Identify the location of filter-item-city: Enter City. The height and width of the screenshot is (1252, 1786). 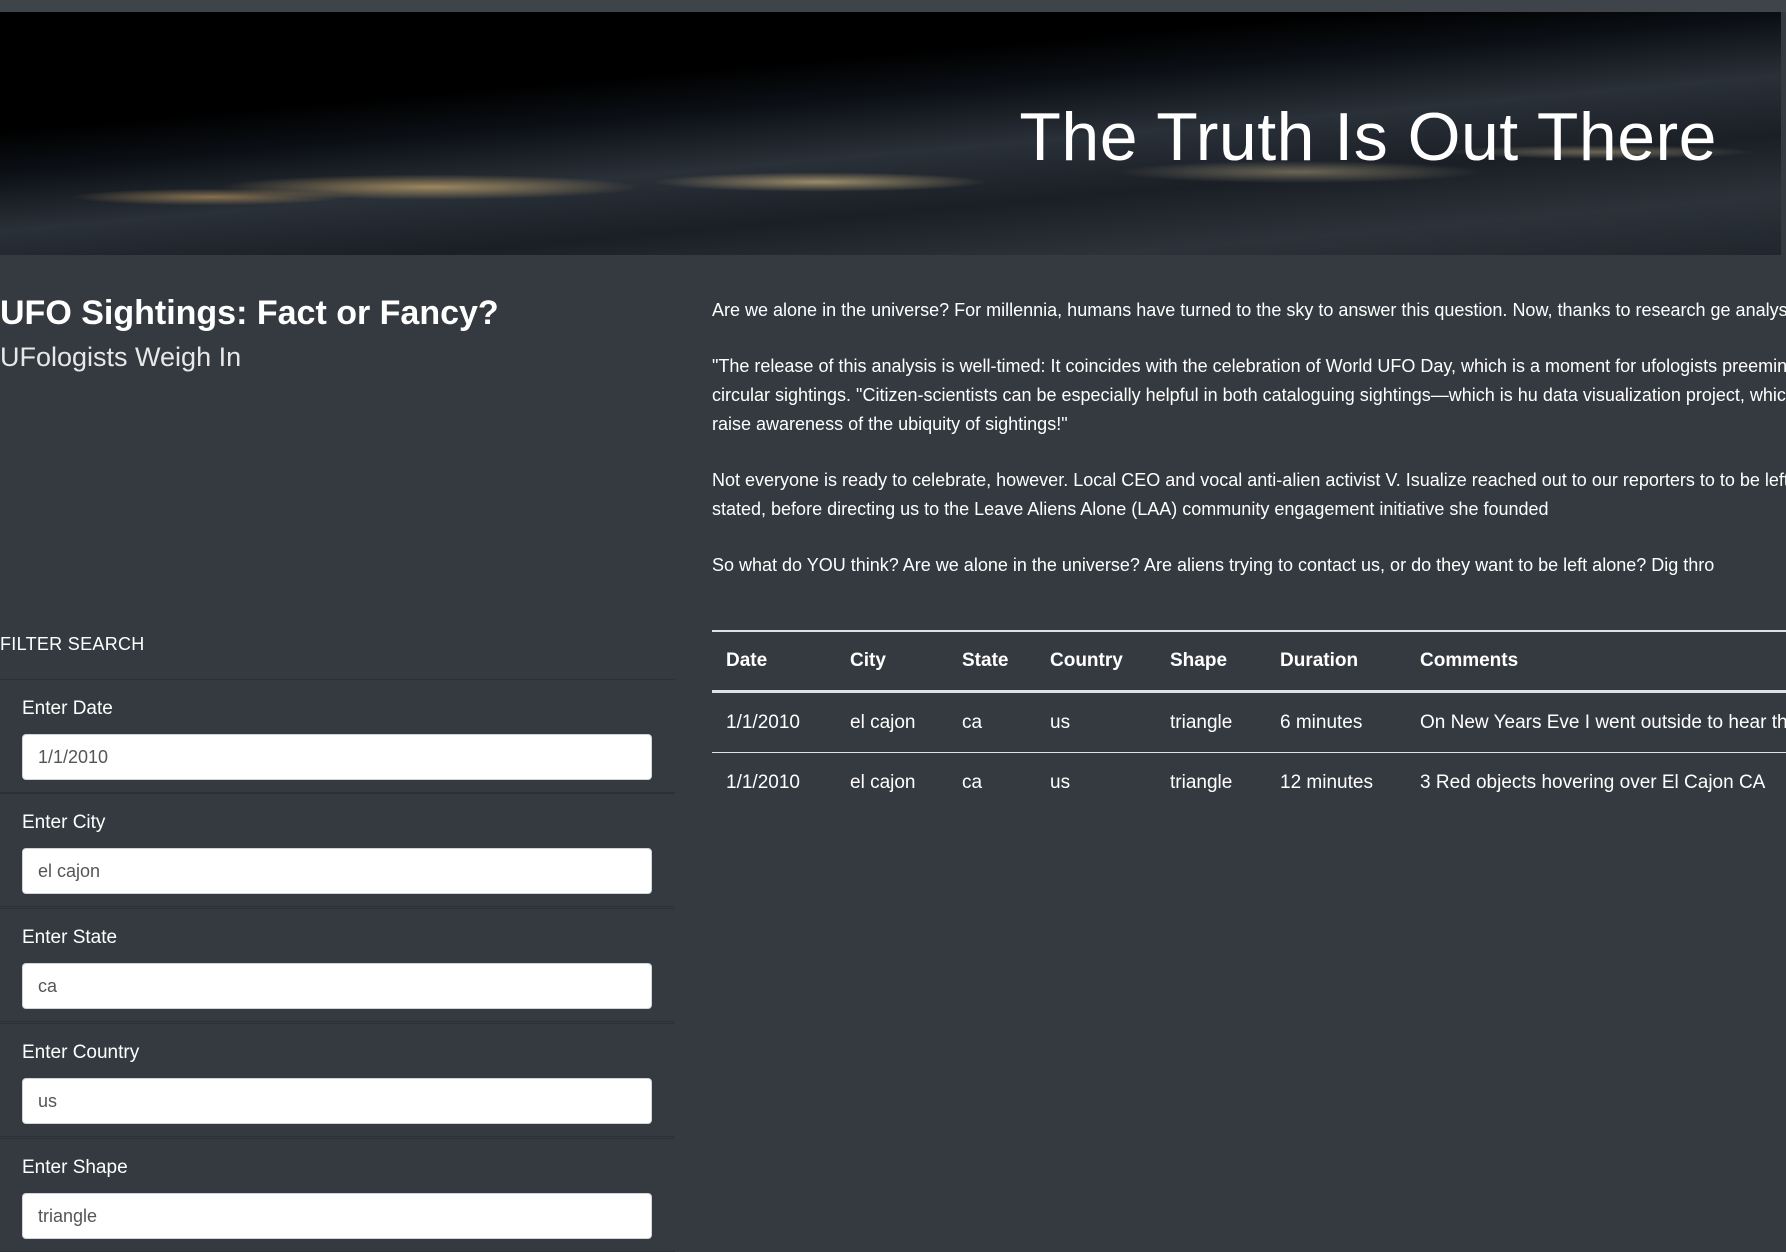
(337, 850).